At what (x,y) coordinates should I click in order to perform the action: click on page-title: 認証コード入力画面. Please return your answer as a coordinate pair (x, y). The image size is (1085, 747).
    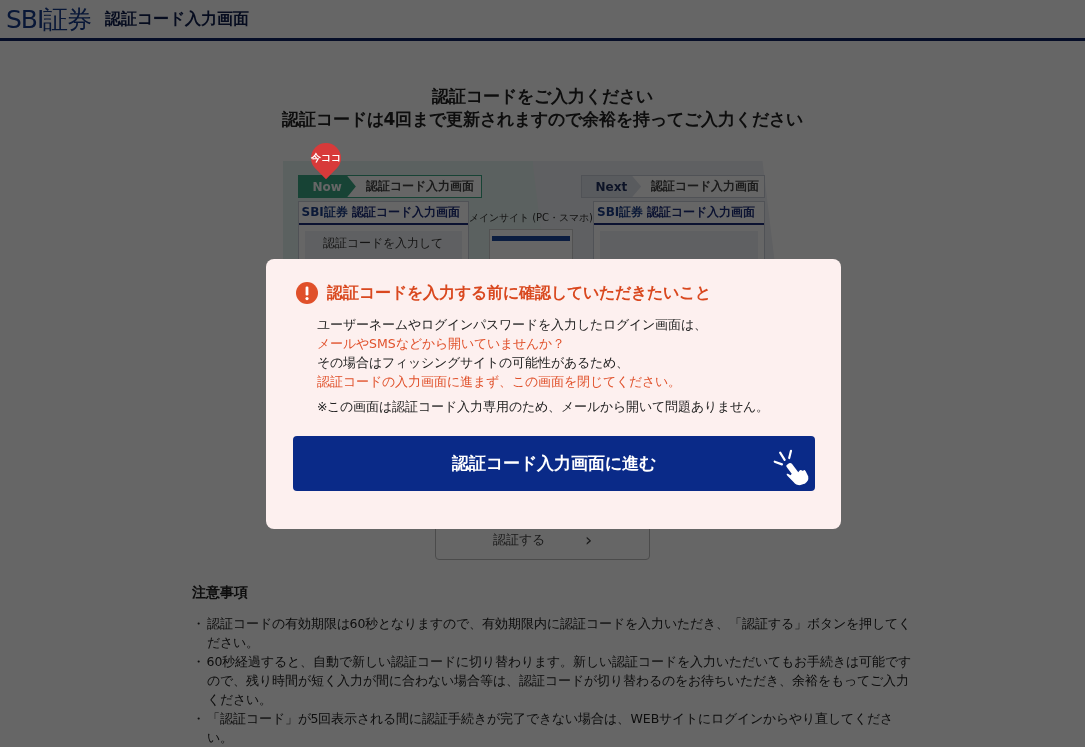
    Looking at the image, I should click on (177, 19).